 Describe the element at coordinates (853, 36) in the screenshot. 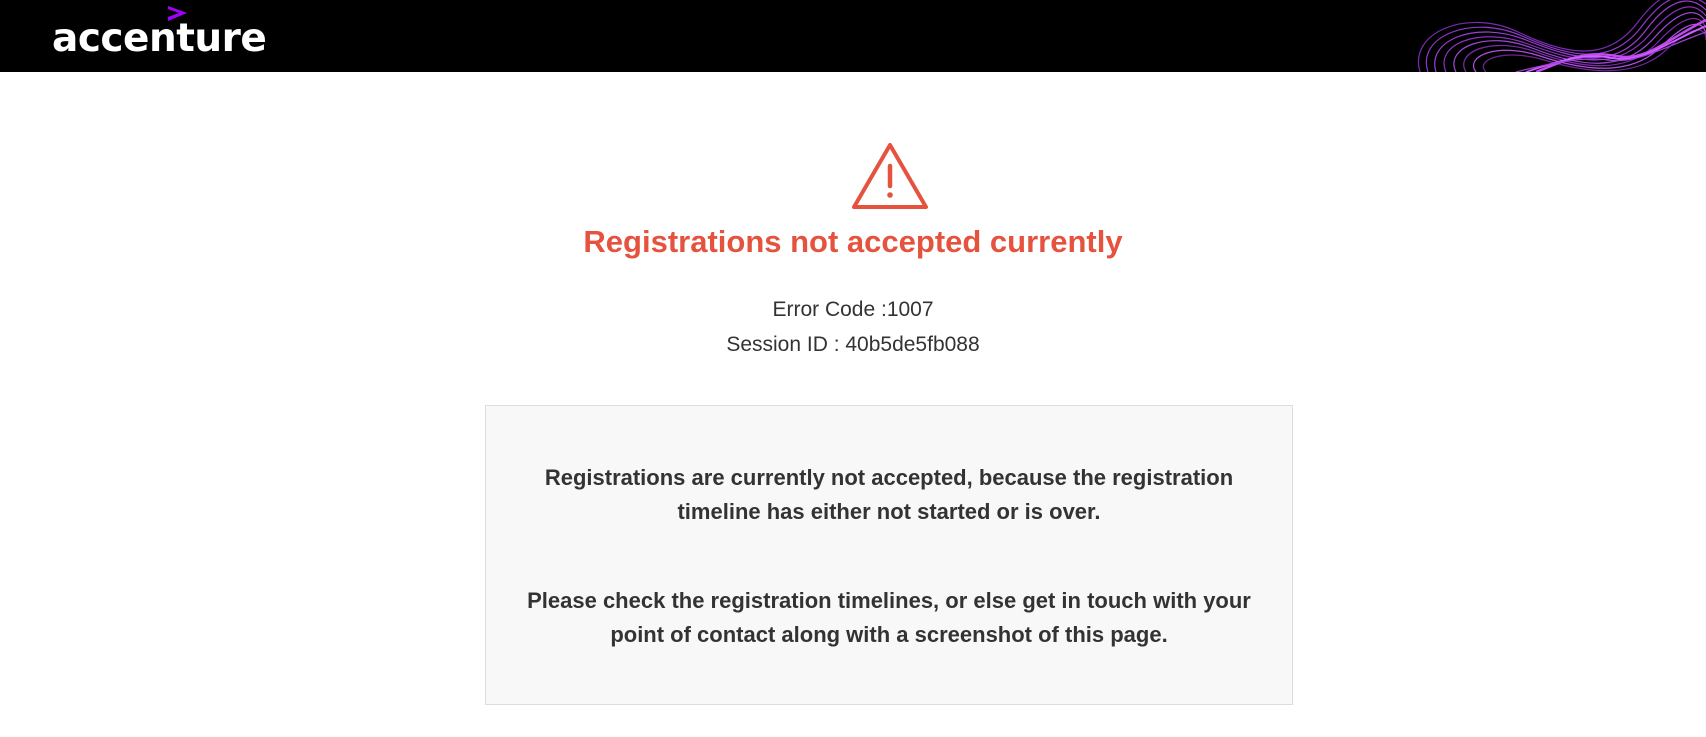

I see `site-header: accenture` at that location.